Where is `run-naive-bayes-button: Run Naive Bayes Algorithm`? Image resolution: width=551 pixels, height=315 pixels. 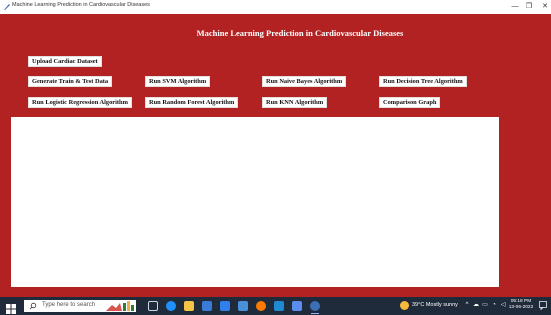 run-naive-bayes-button: Run Naive Bayes Algorithm is located at coordinates (304, 81).